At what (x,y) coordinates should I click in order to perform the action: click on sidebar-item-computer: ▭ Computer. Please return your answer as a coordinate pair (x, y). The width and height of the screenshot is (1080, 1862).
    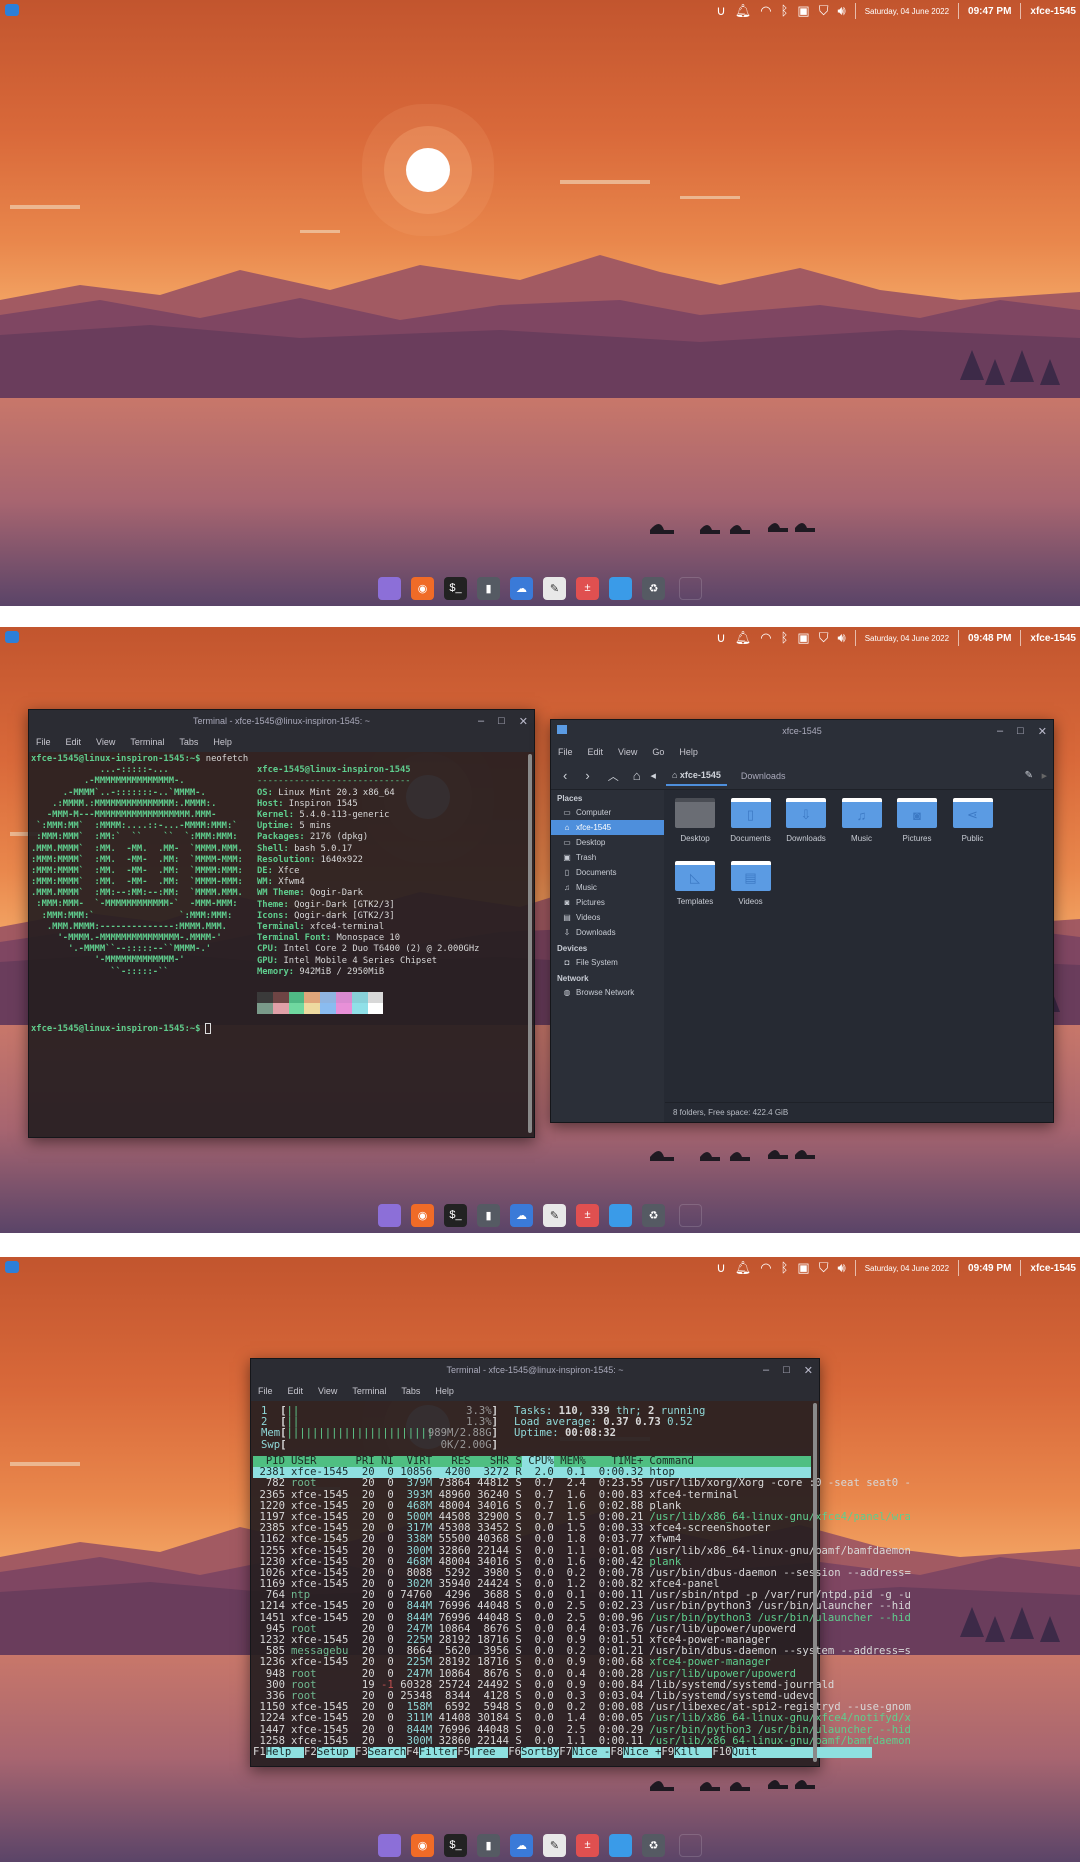
    Looking at the image, I should click on (607, 812).